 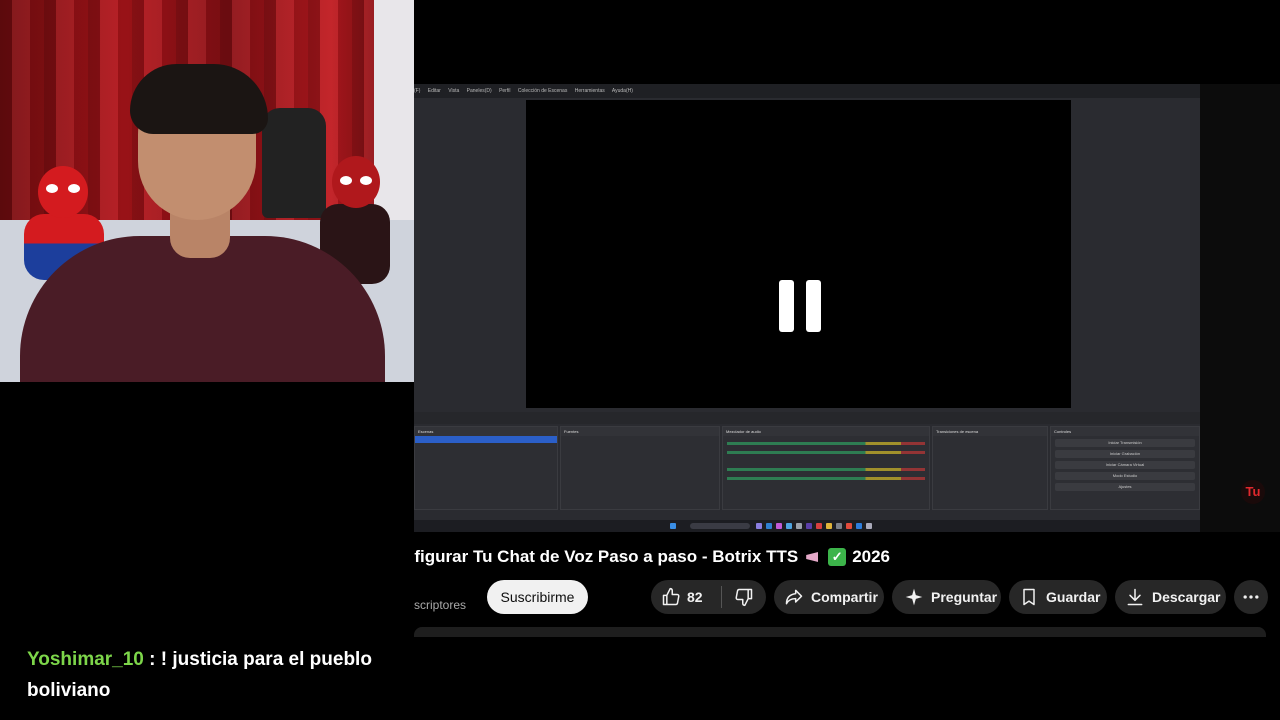 What do you see at coordinates (294, 163) in the screenshot?
I see `chair` at bounding box center [294, 163].